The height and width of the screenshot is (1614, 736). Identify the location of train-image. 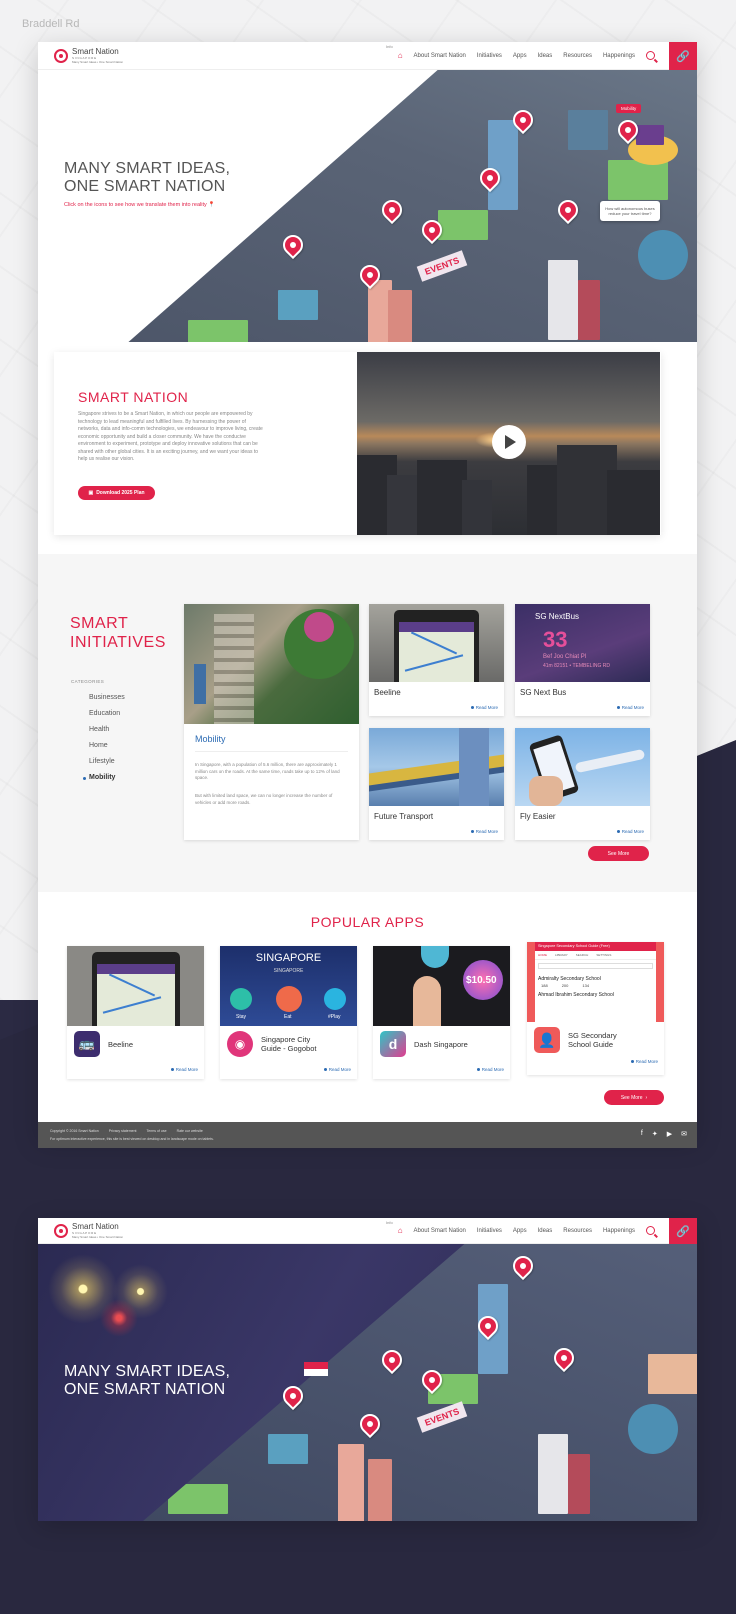
(436, 767).